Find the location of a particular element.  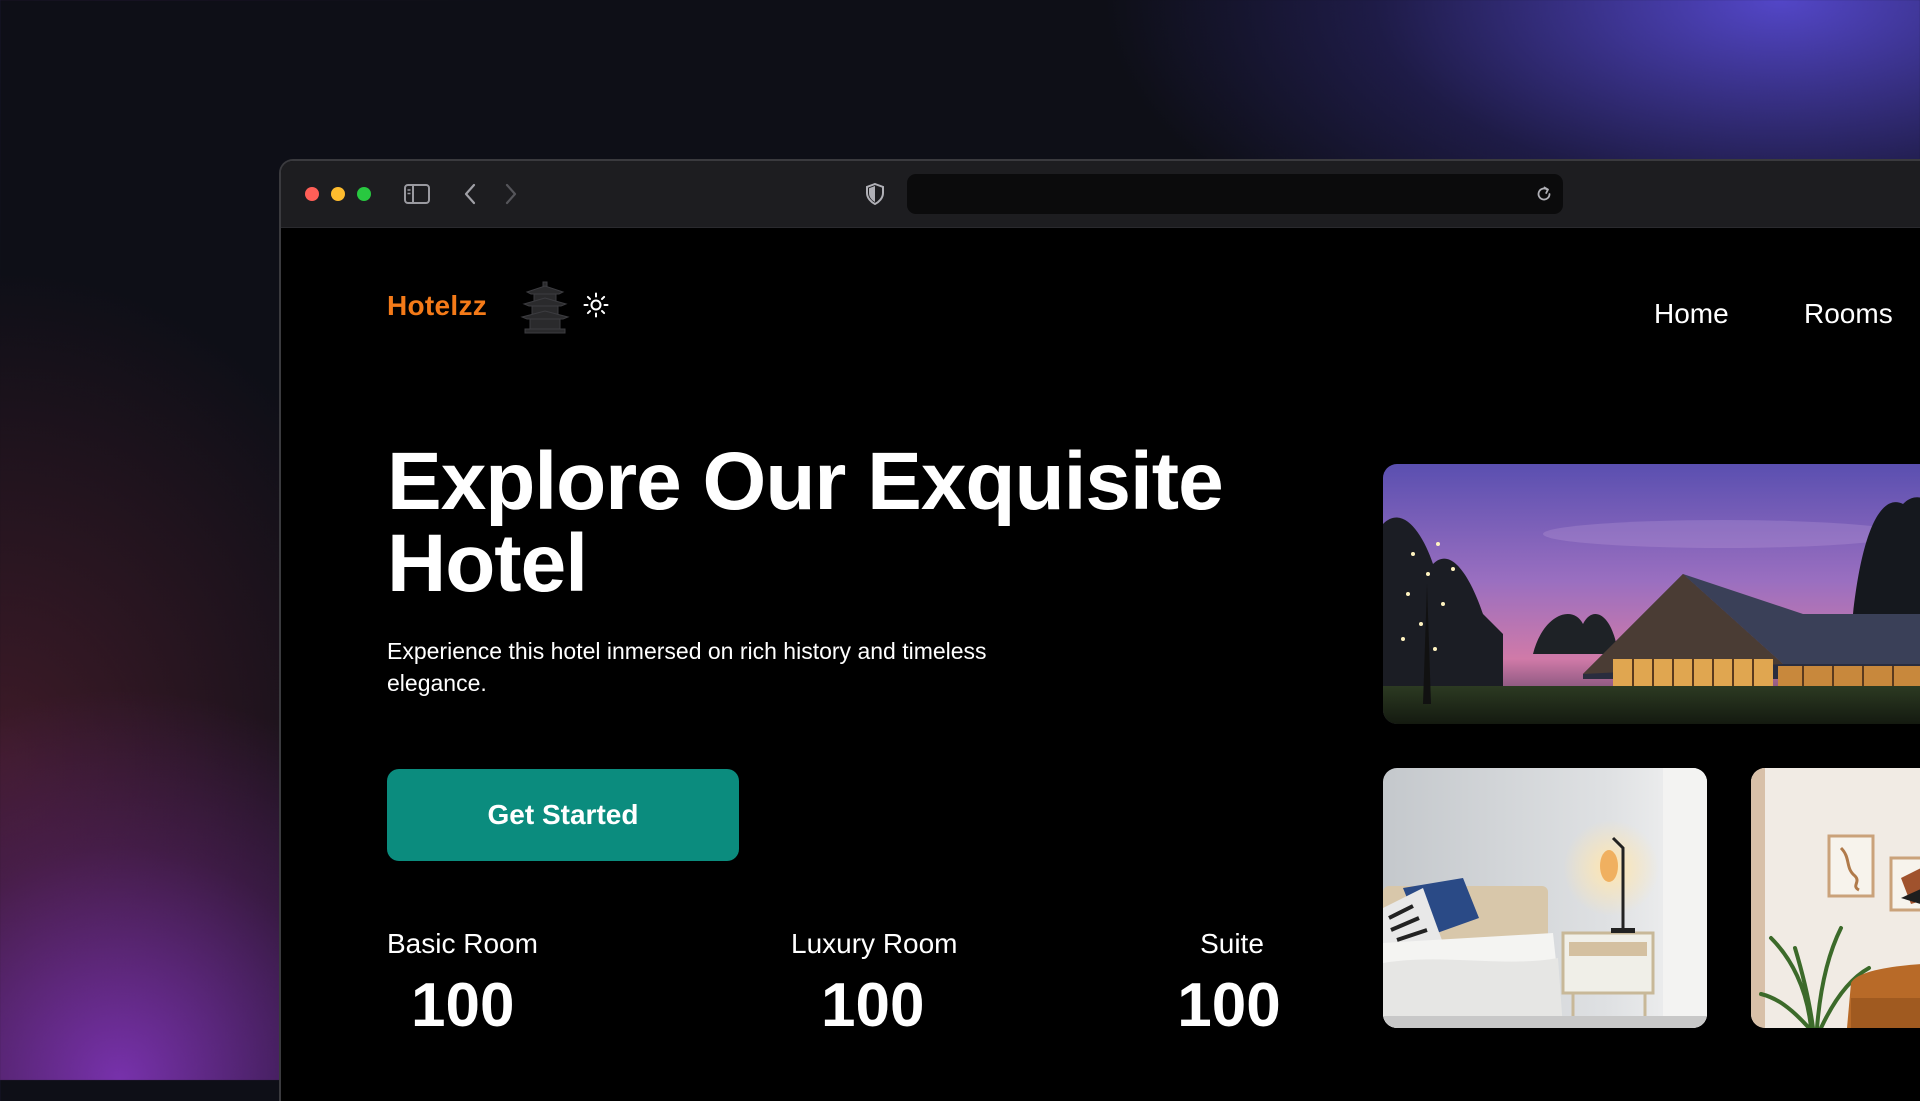

nav-rooms-link: Rooms is located at coordinates (1848, 314).